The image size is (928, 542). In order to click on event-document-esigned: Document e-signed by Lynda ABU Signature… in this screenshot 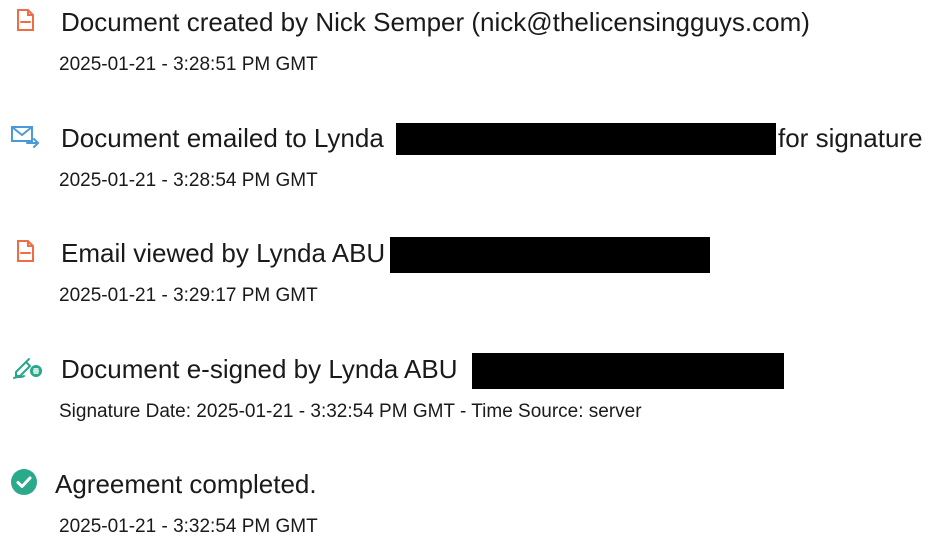, I will do `click(464, 387)`.